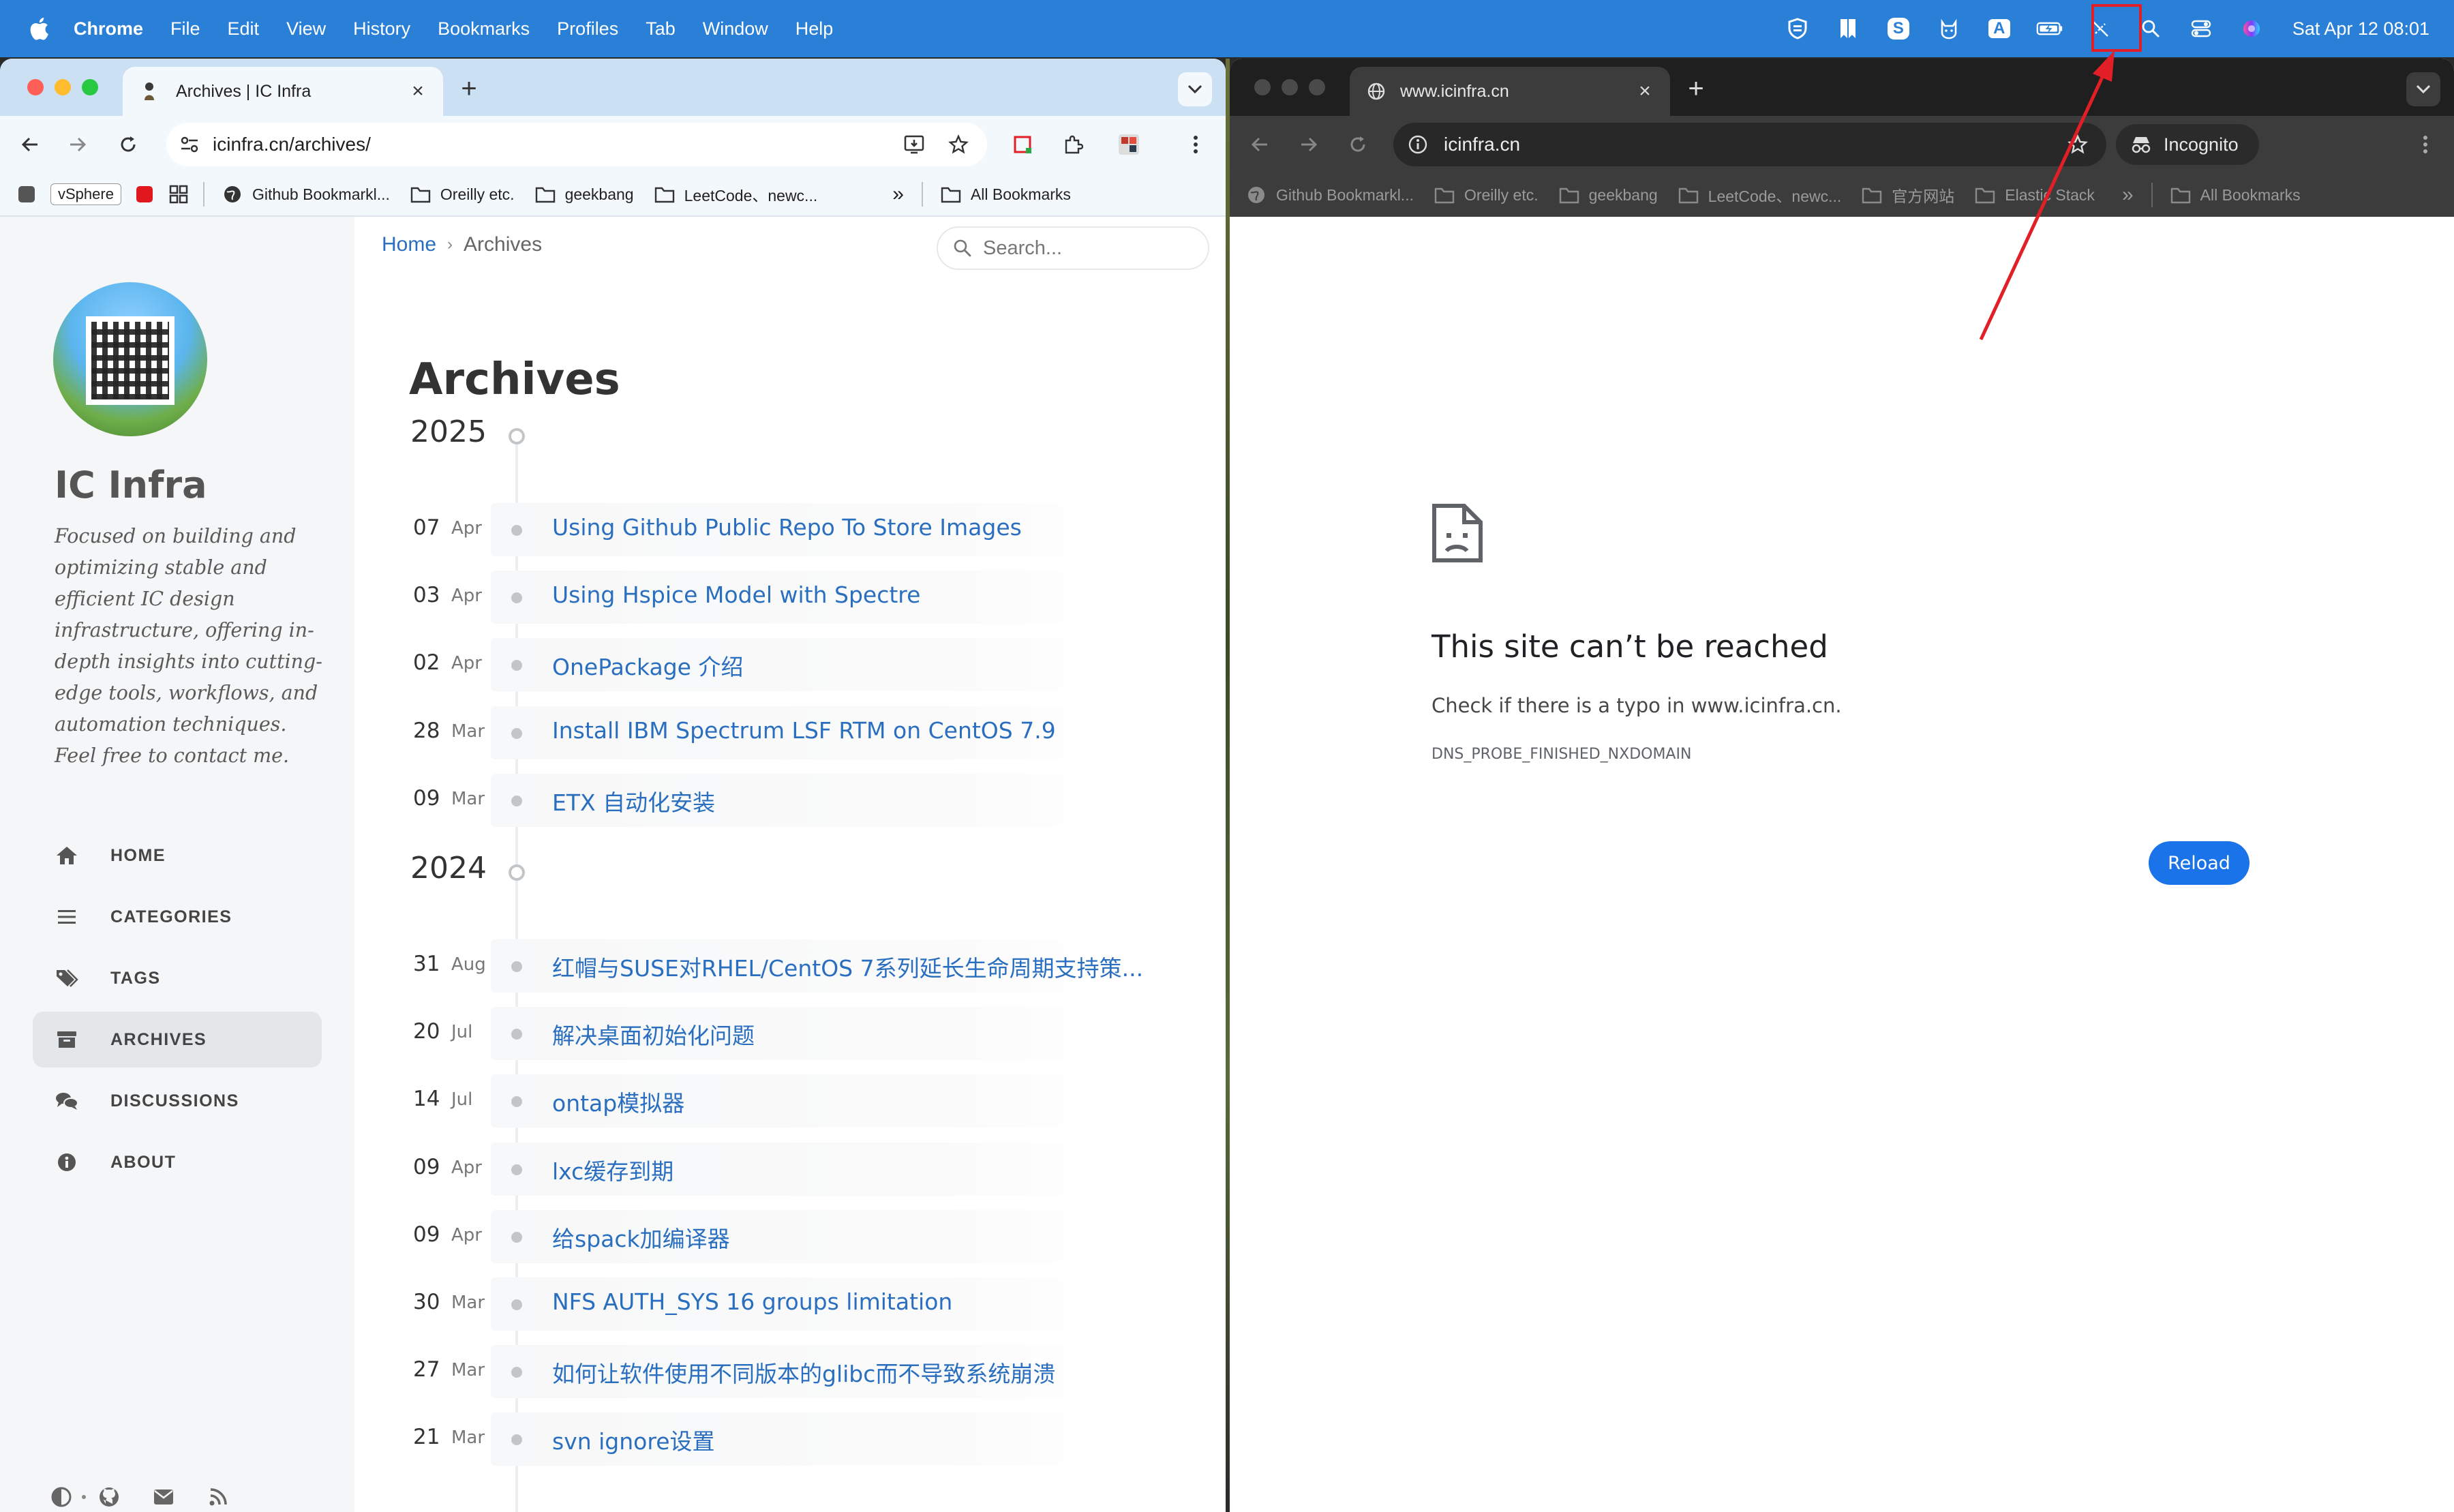 The width and height of the screenshot is (2454, 1512). I want to click on sidebar-item-archives: ARCHIVES, so click(177, 1040).